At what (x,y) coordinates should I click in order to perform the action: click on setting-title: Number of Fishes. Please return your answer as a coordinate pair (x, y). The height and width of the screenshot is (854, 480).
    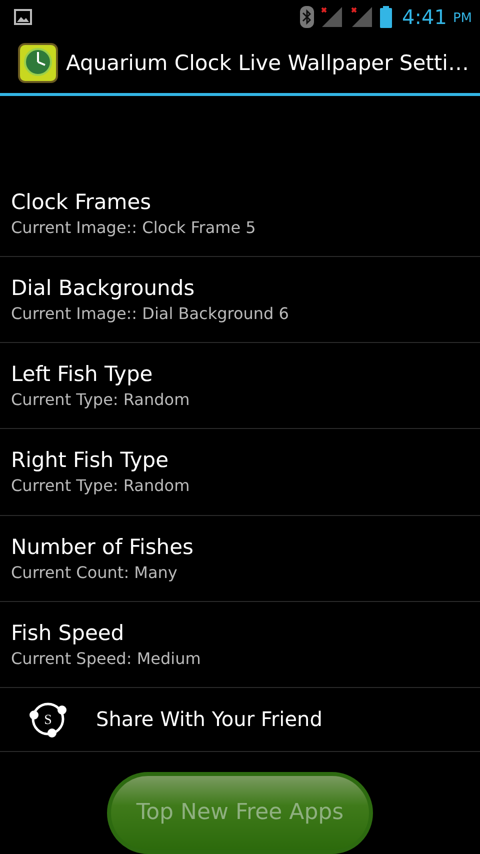
    Looking at the image, I should click on (102, 546).